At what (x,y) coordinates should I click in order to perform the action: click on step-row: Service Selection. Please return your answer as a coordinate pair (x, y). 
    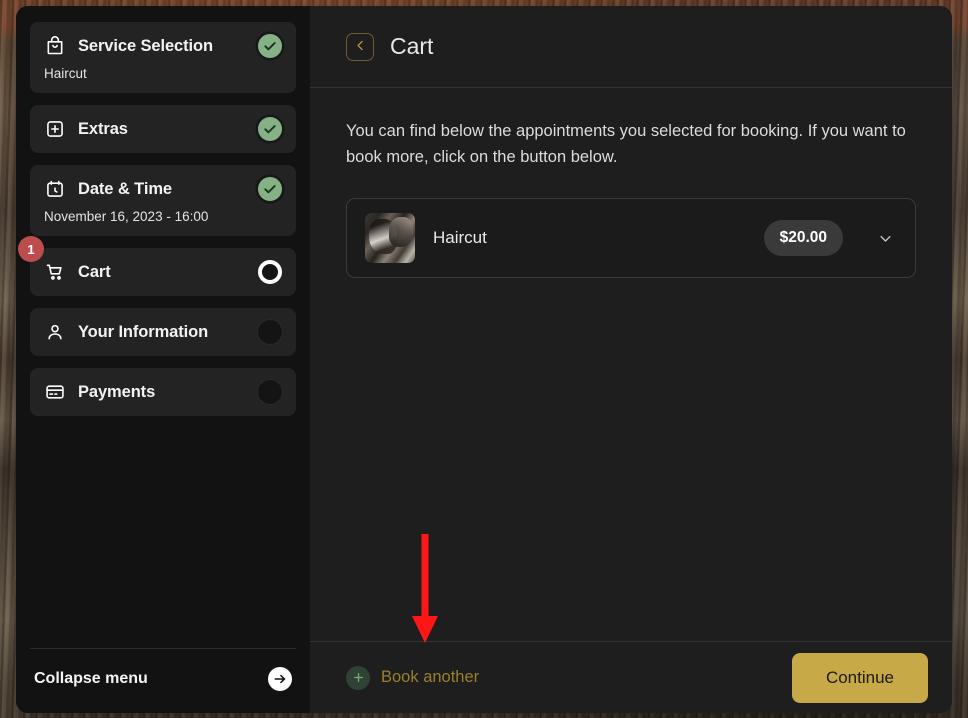
    Looking at the image, I should click on (163, 46).